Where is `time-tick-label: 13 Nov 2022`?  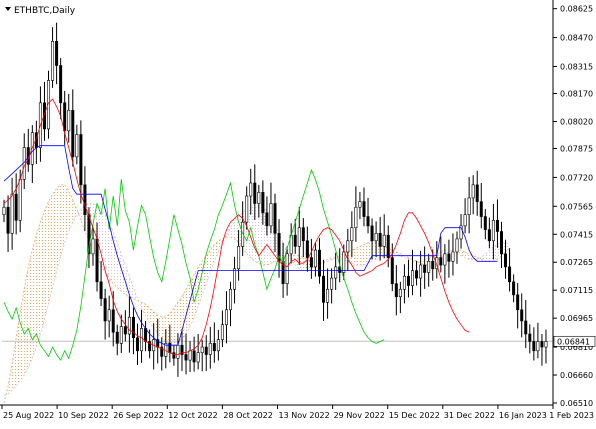
time-tick-label: 13 Nov 2022 is located at coordinates (304, 415).